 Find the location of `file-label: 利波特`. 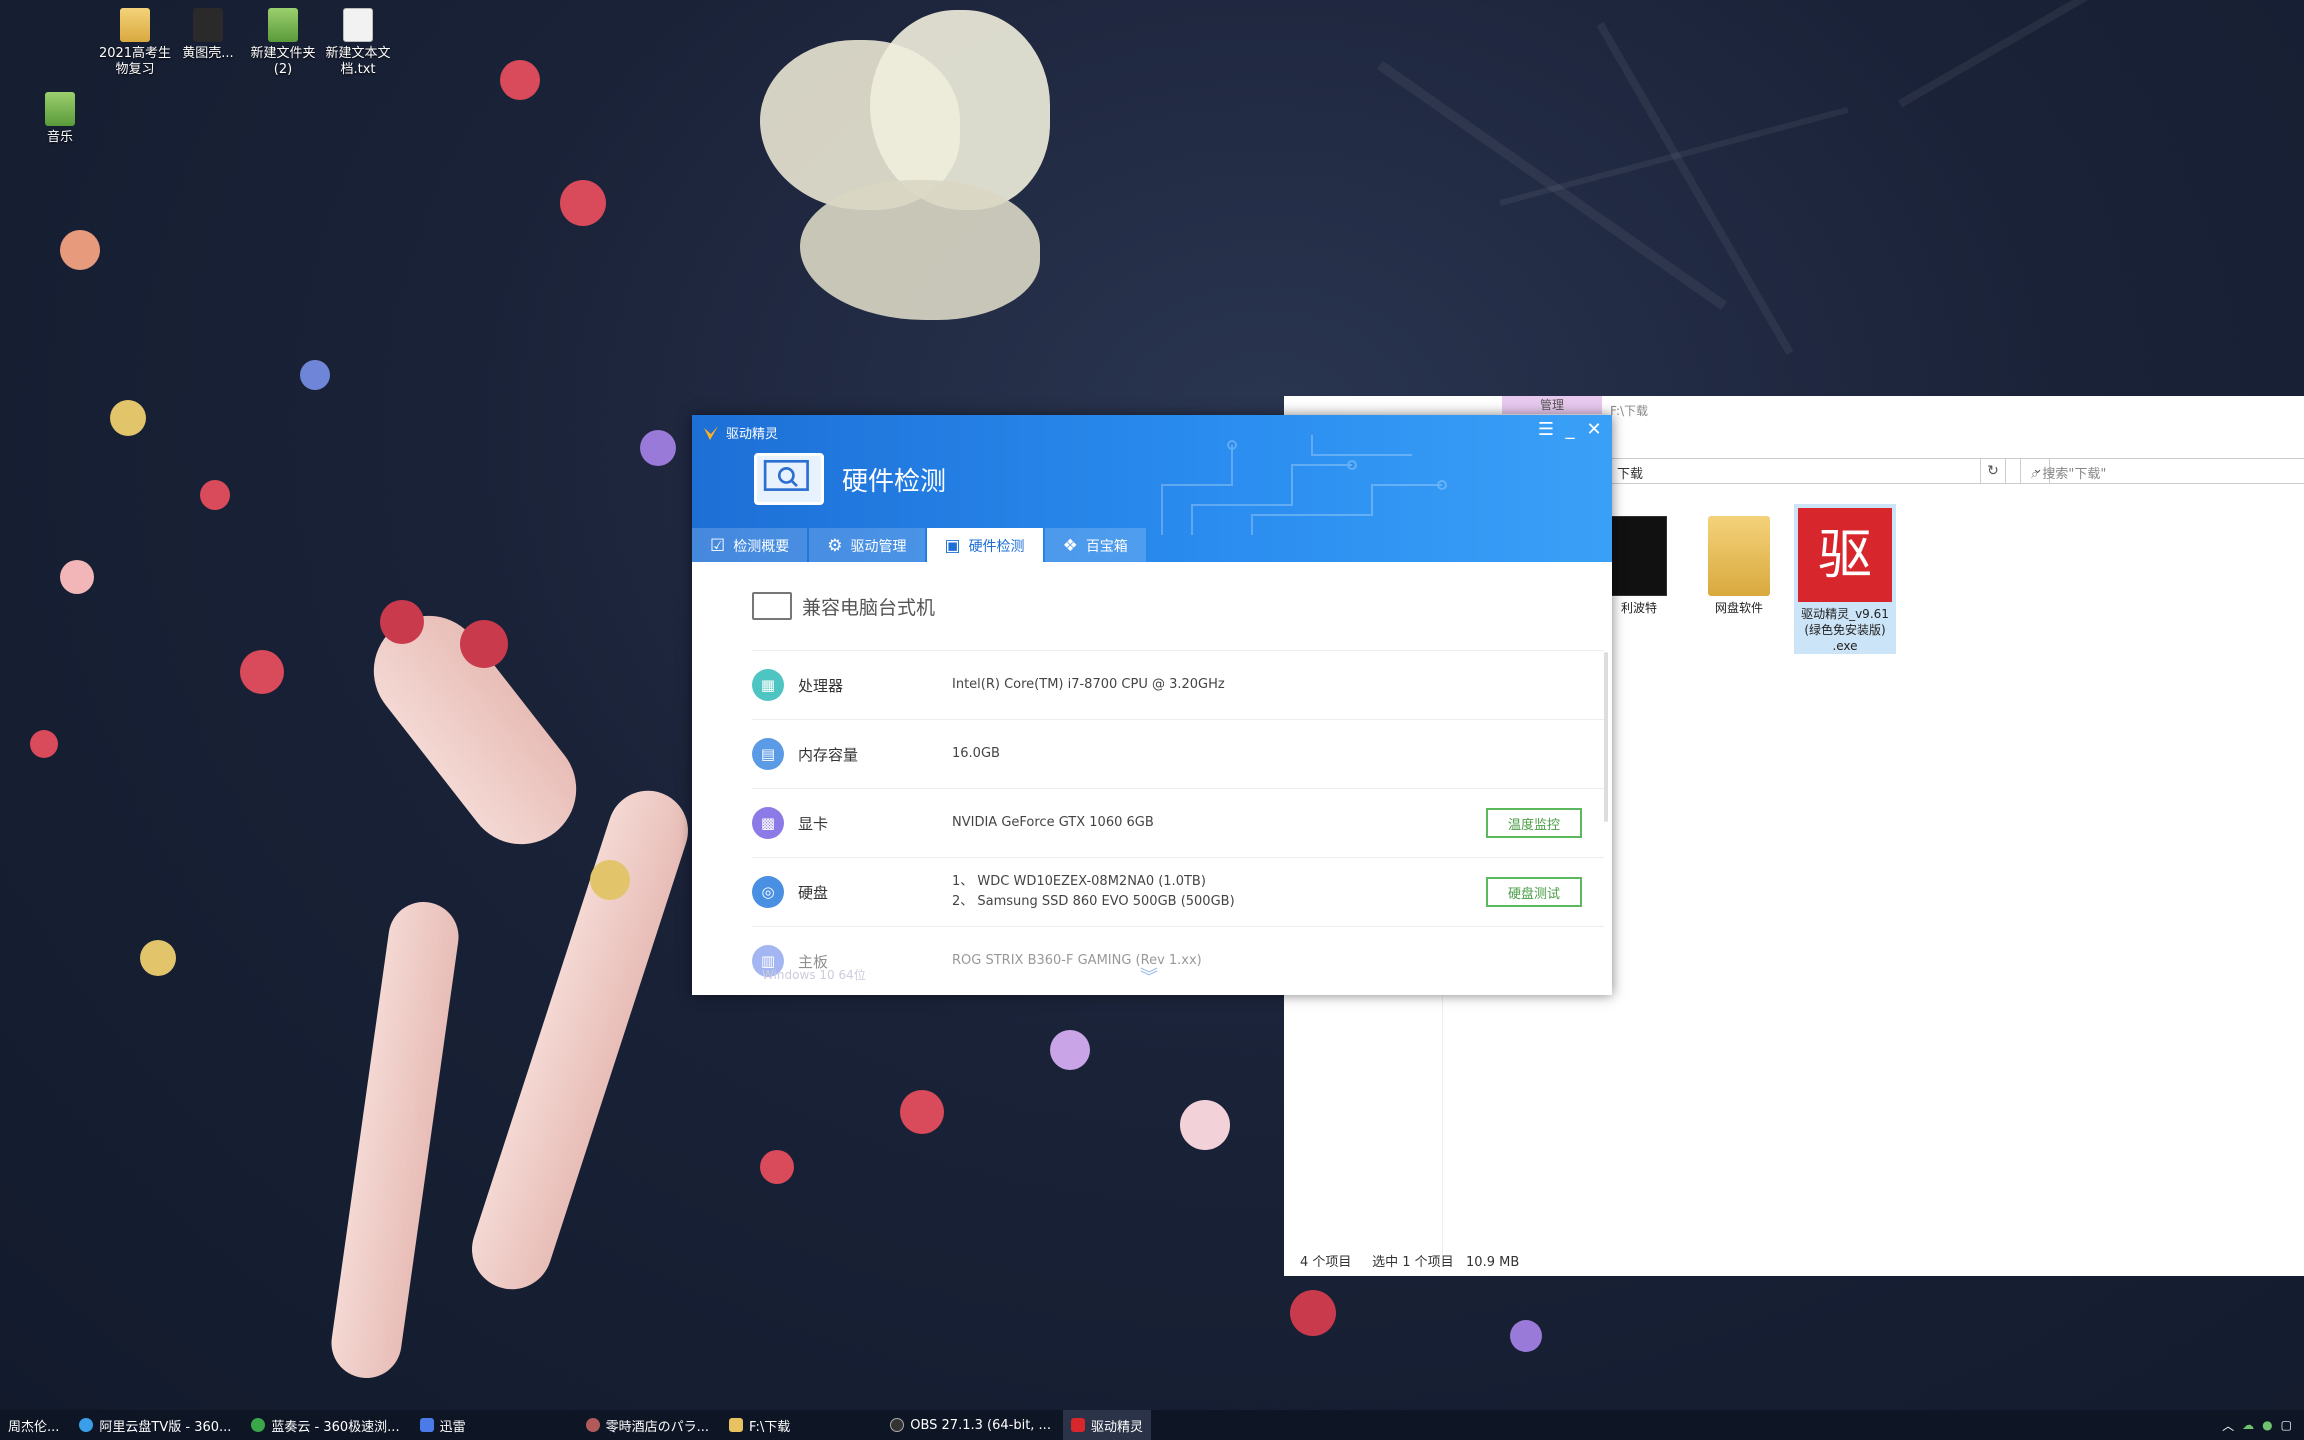

file-label: 利波特 is located at coordinates (1638, 608).